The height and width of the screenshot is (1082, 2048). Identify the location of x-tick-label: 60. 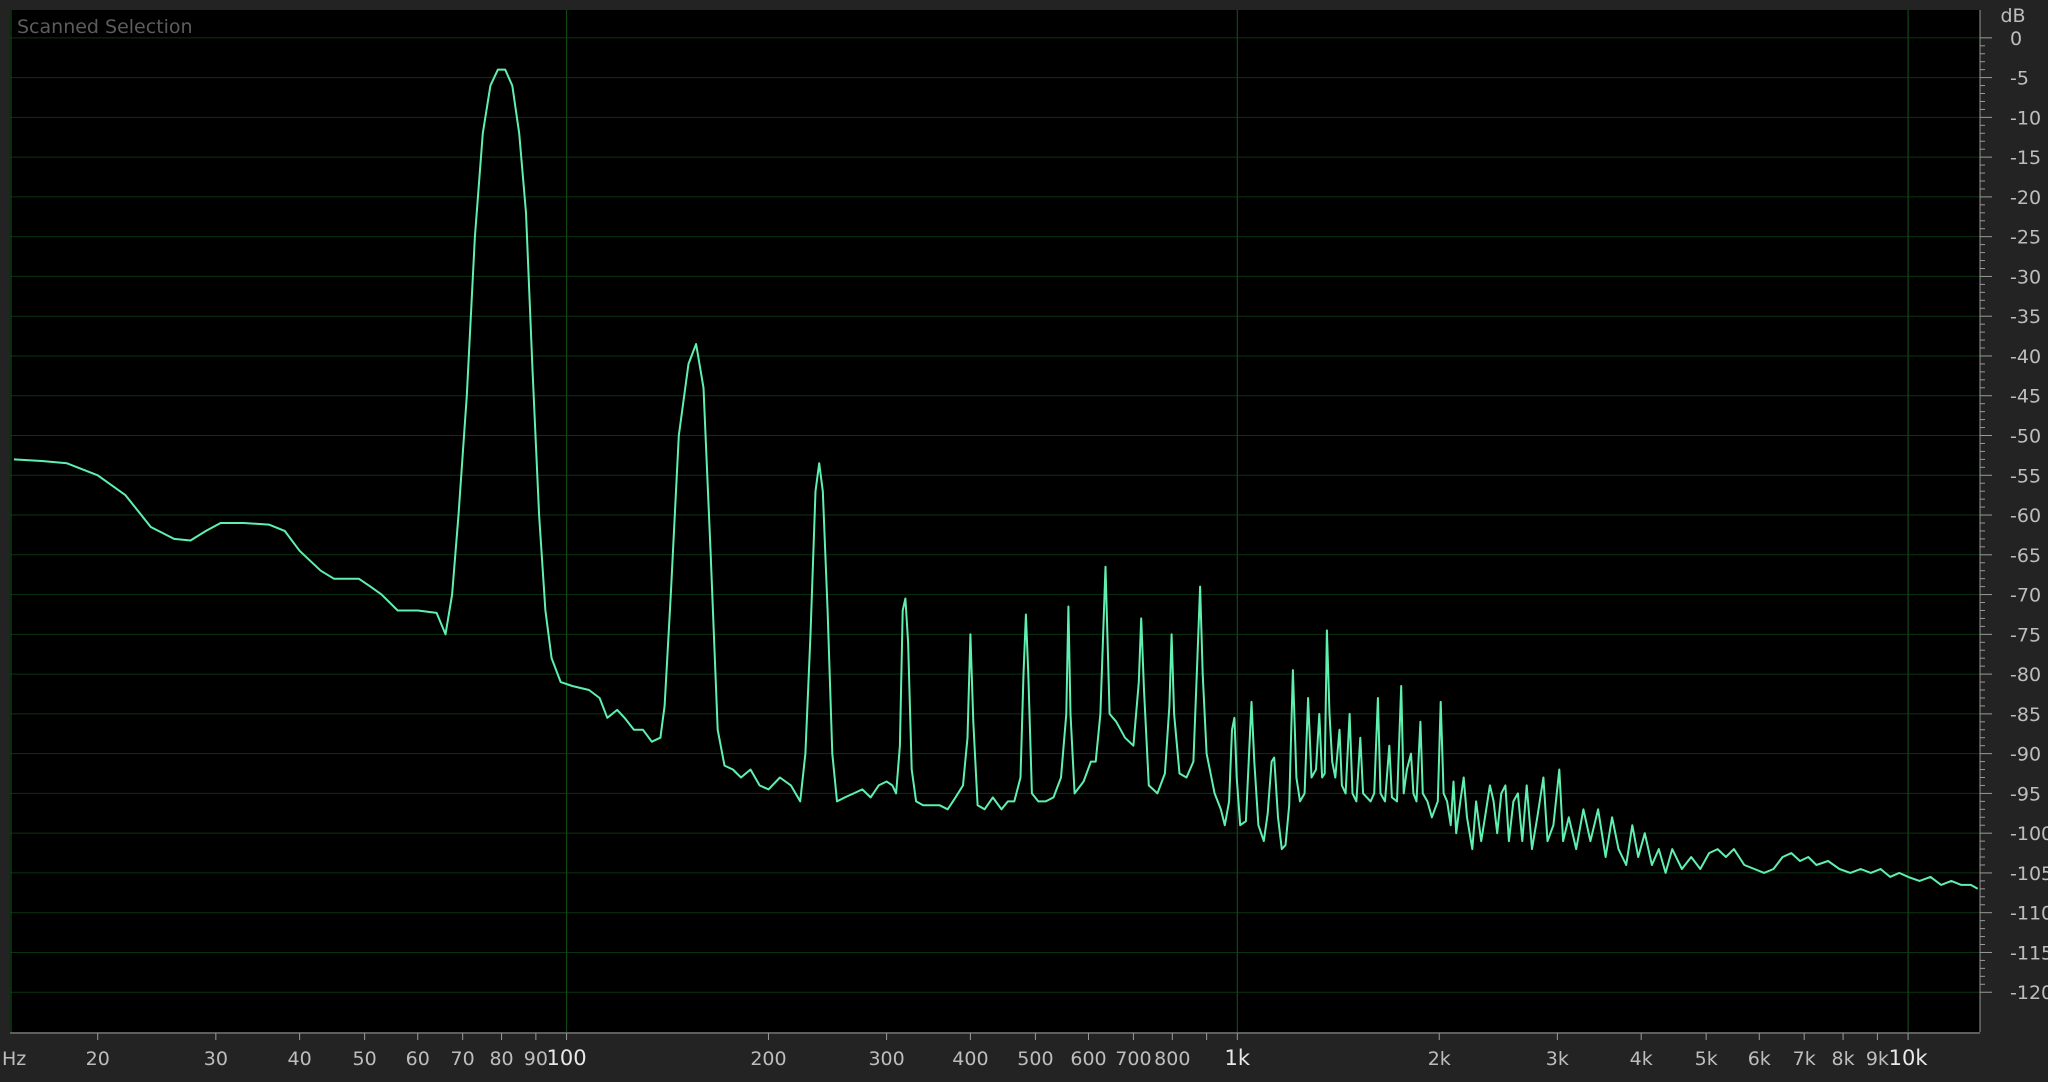
(418, 1059).